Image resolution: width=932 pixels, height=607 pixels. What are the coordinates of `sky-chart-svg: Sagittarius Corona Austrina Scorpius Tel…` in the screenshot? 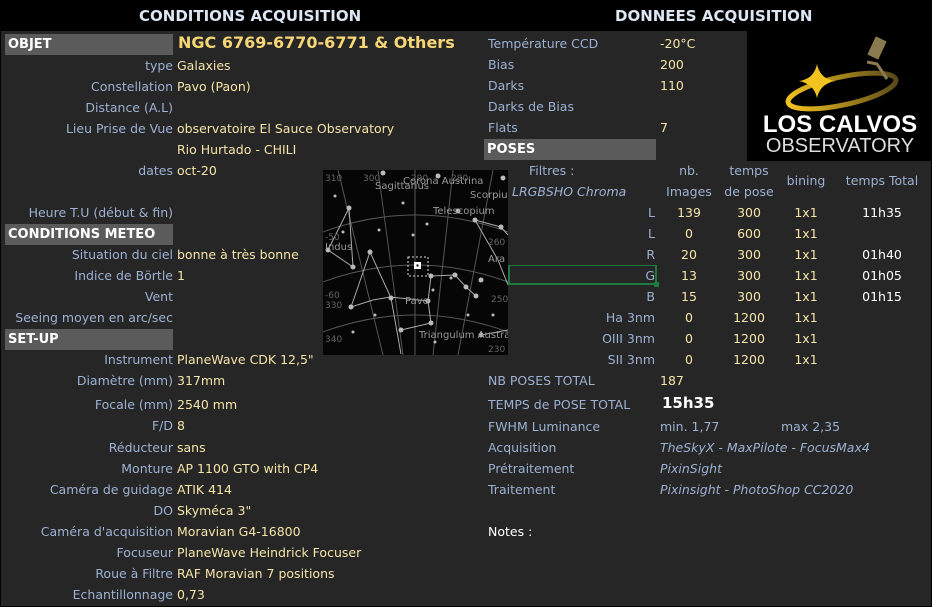 It's located at (415, 275).